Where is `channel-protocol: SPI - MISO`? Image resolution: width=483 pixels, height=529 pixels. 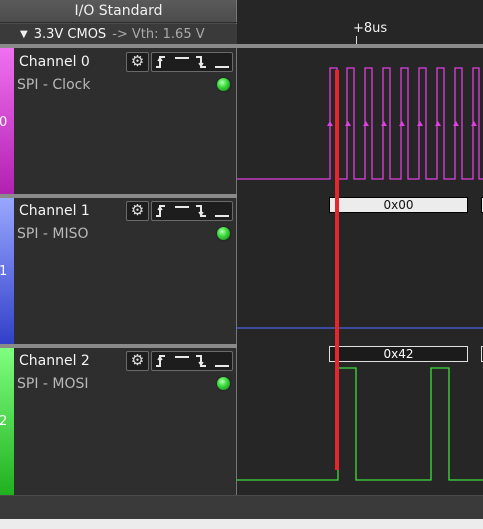
channel-protocol: SPI - MISO is located at coordinates (53, 234).